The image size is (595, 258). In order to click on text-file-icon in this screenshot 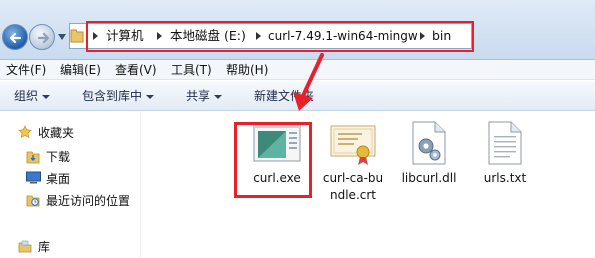, I will do `click(505, 143)`.